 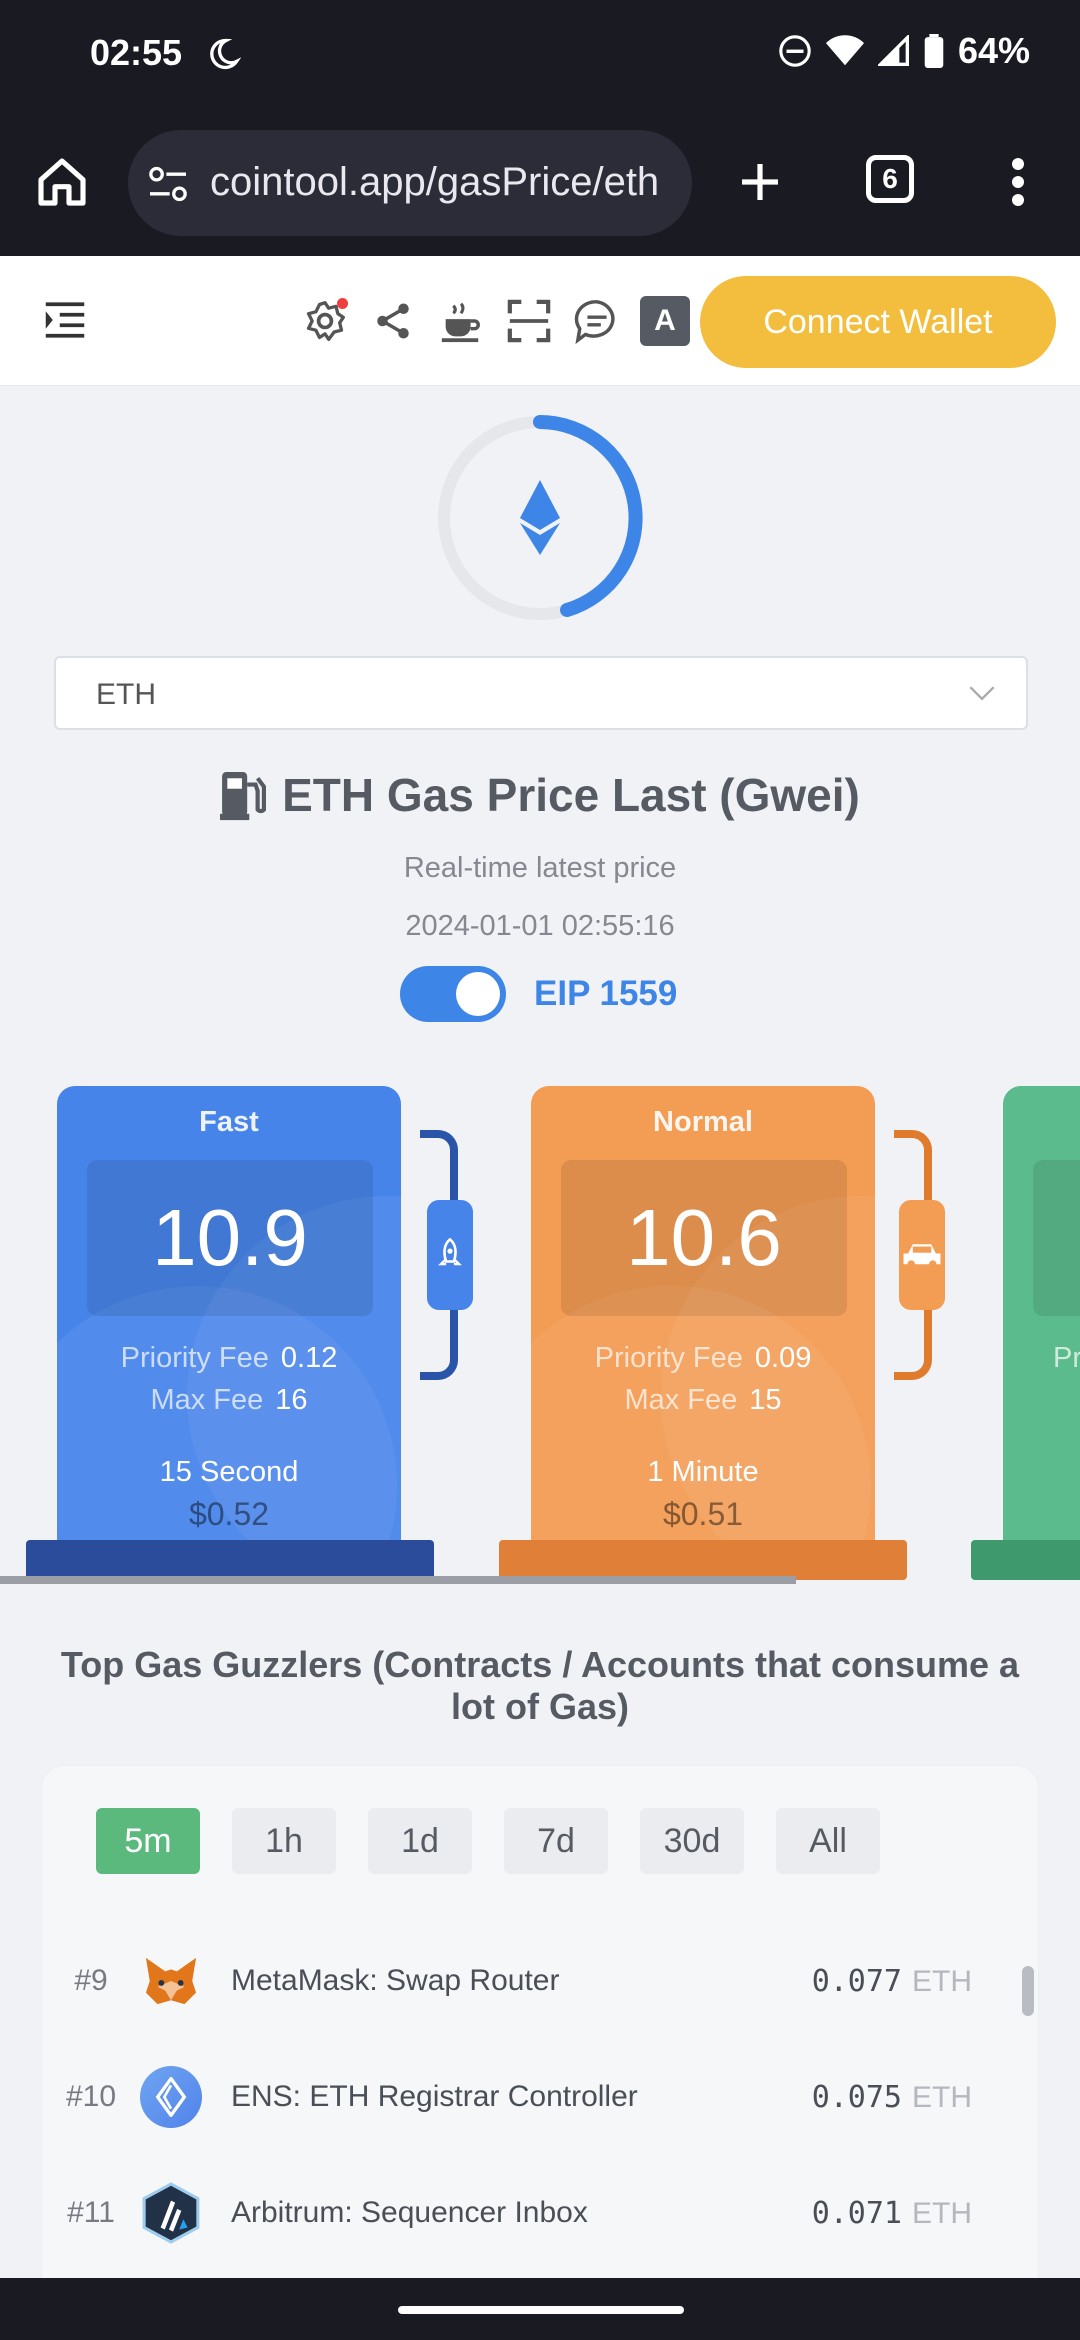 What do you see at coordinates (1066, 1358) in the screenshot?
I see `priority-fee-label: Pr` at bounding box center [1066, 1358].